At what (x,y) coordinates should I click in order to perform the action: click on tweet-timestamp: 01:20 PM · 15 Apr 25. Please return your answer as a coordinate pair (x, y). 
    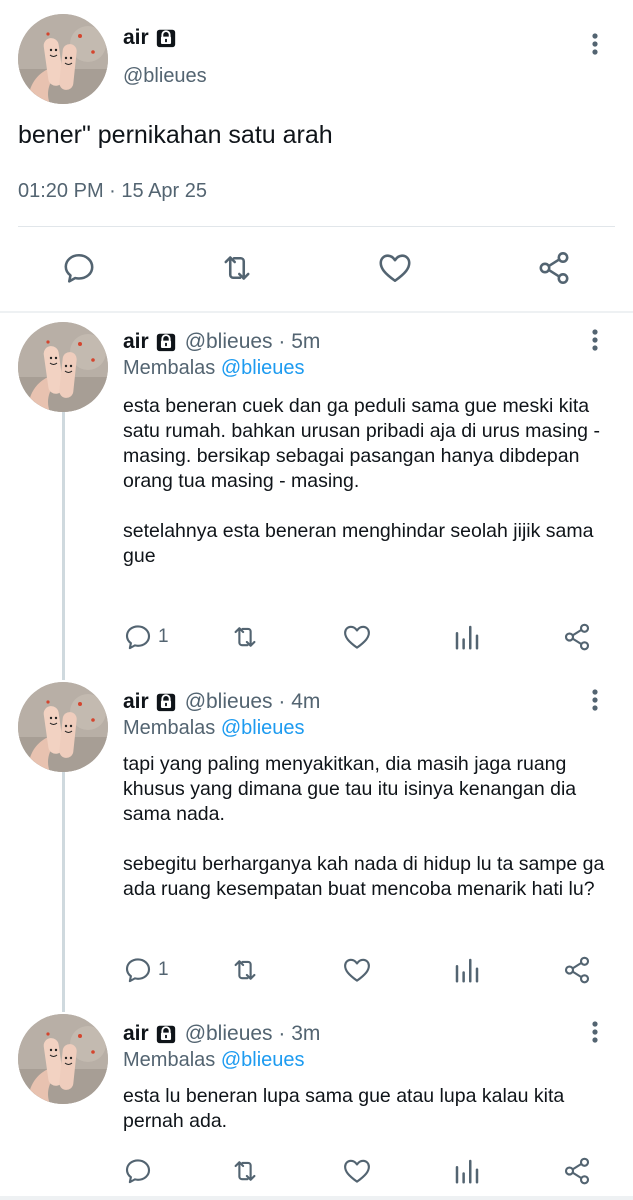
    Looking at the image, I should click on (112, 191).